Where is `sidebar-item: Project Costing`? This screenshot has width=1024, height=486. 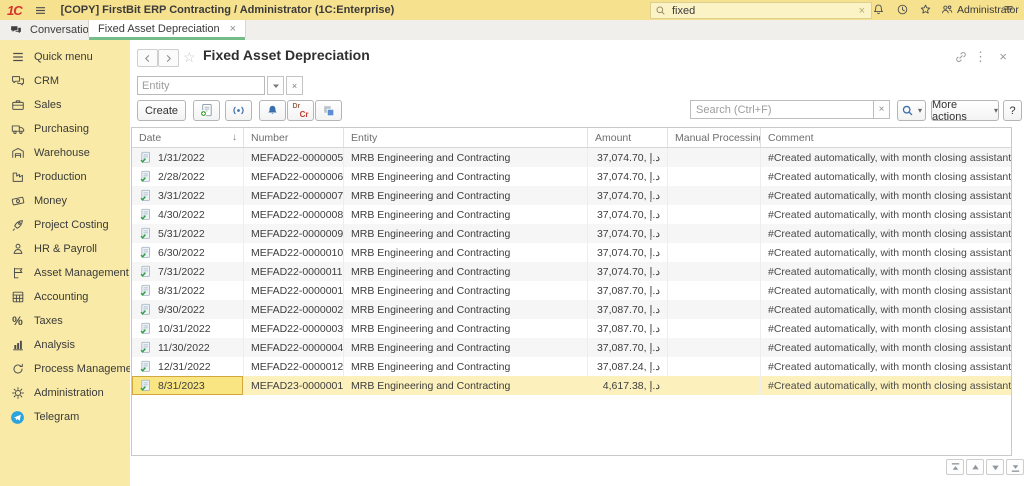 sidebar-item: Project Costing is located at coordinates (65, 225).